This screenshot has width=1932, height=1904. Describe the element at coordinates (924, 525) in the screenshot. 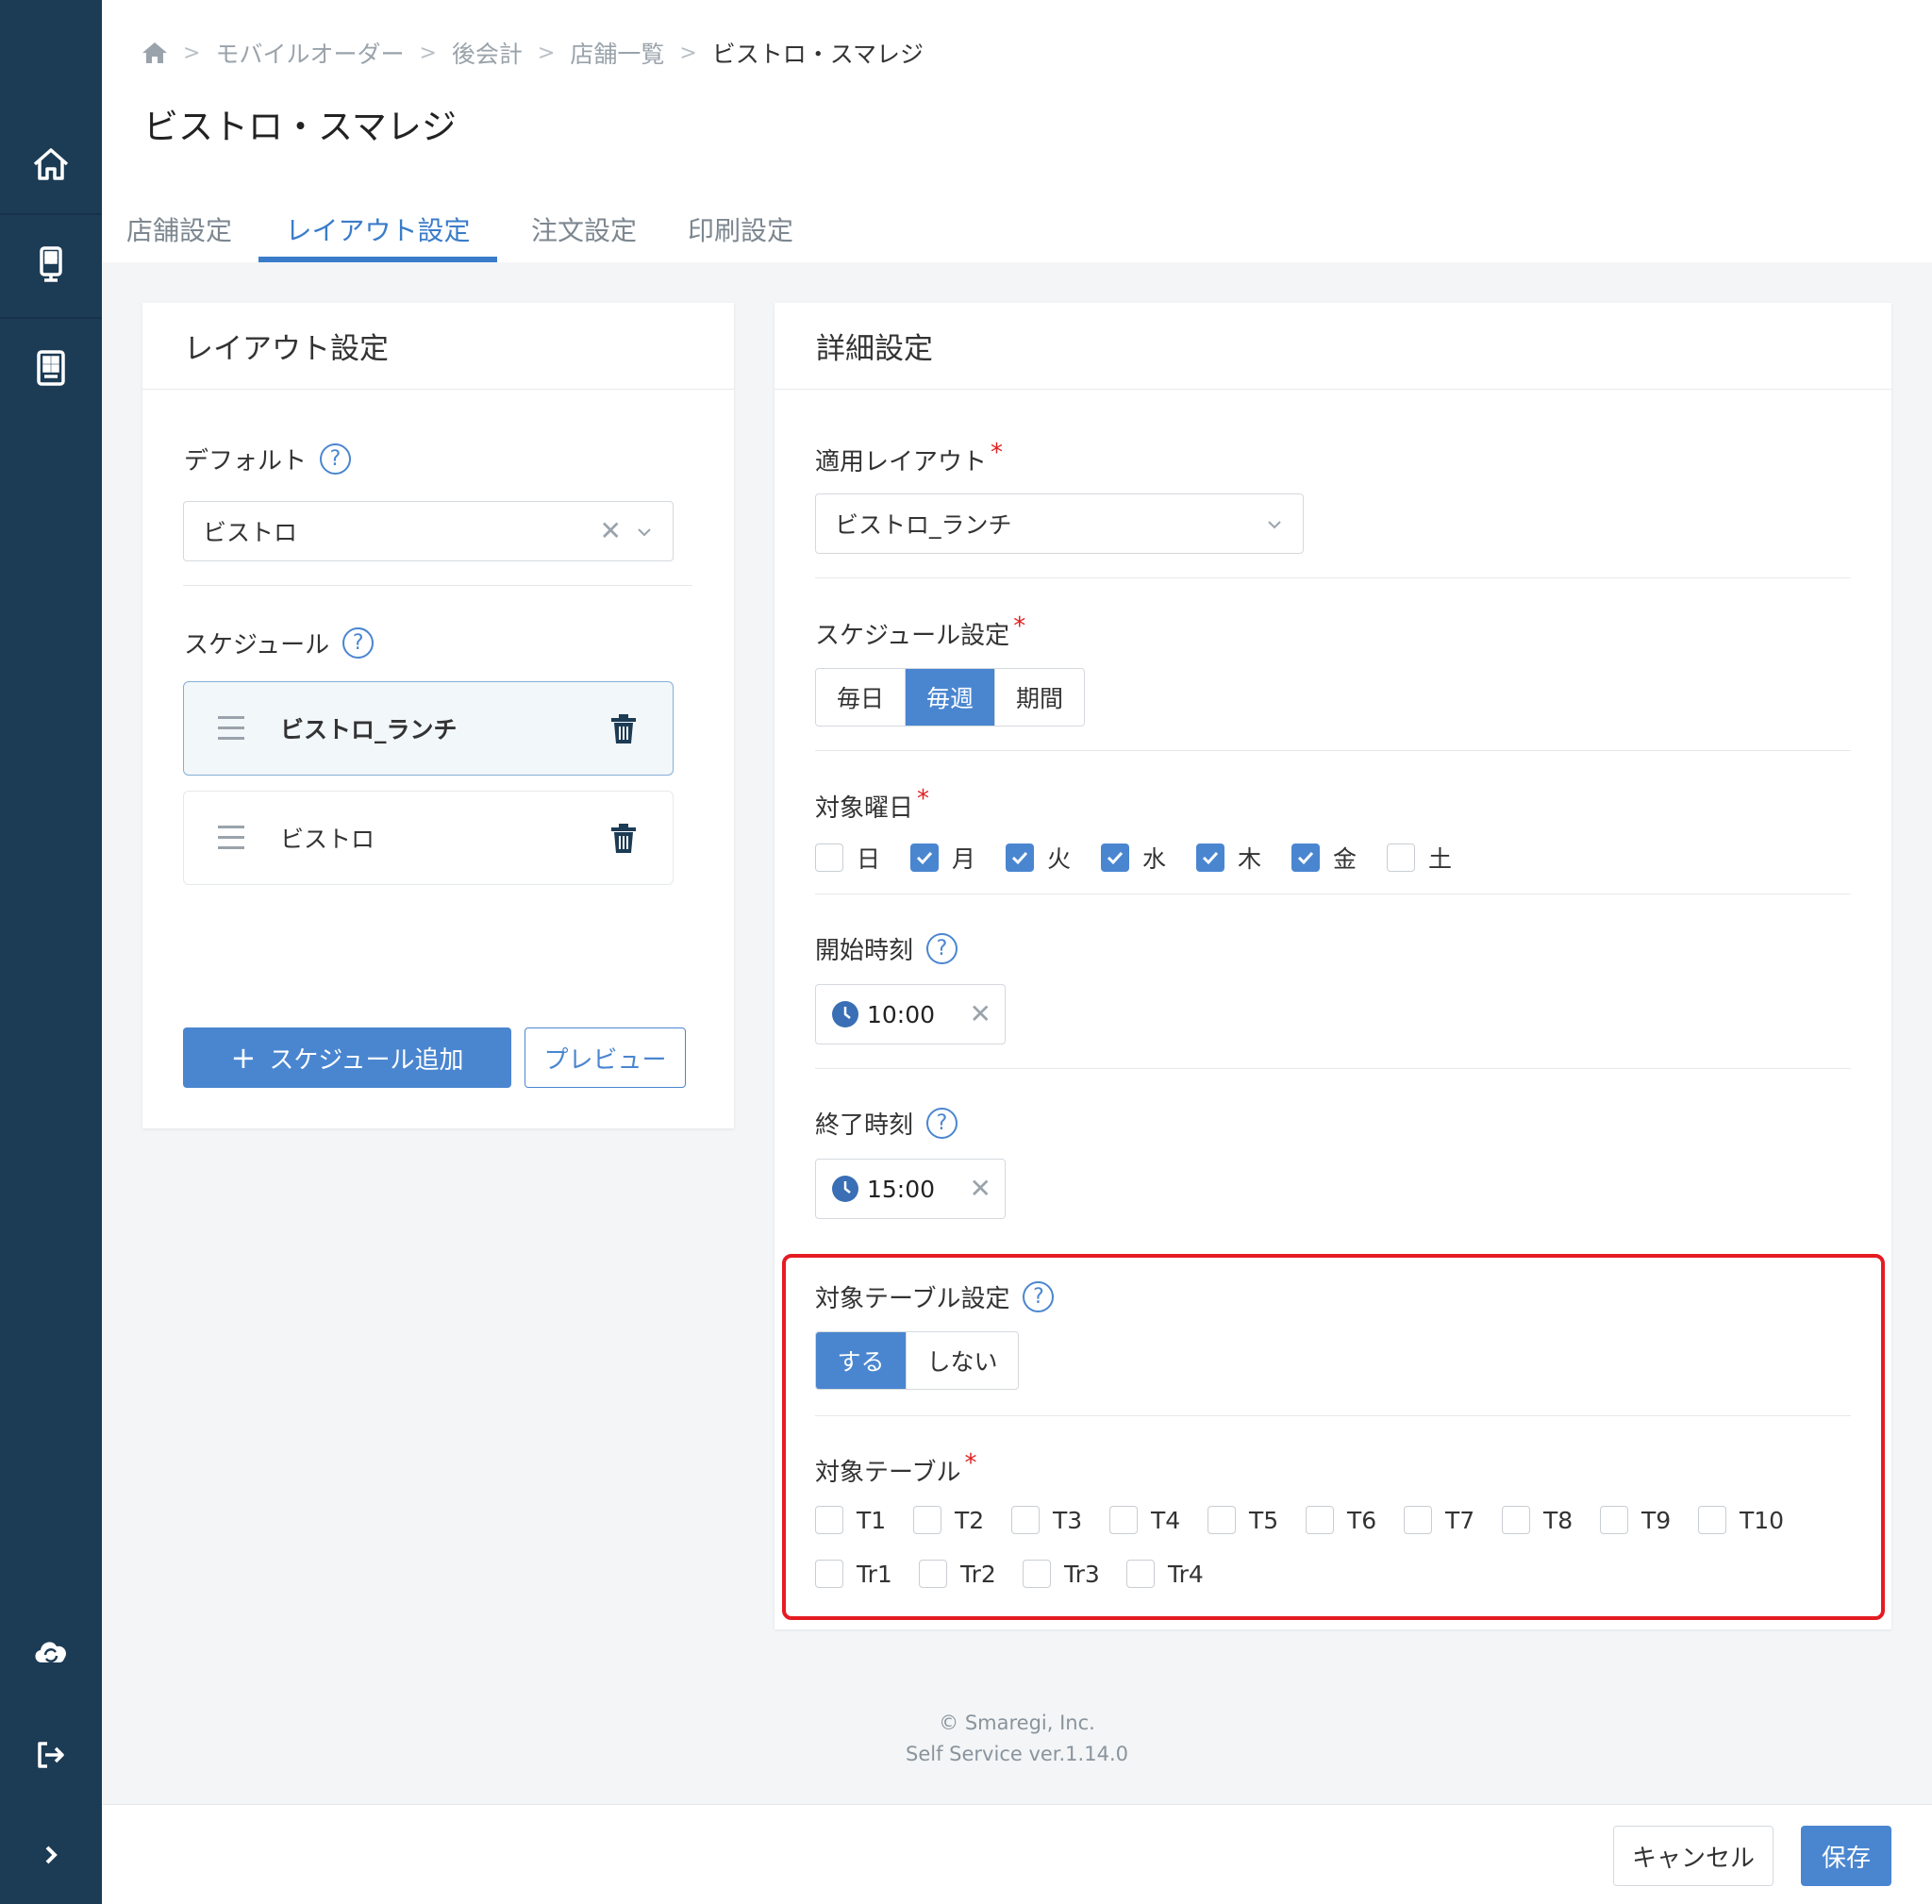

I see `apply-layout-value: ビストロ_ランチ` at that location.